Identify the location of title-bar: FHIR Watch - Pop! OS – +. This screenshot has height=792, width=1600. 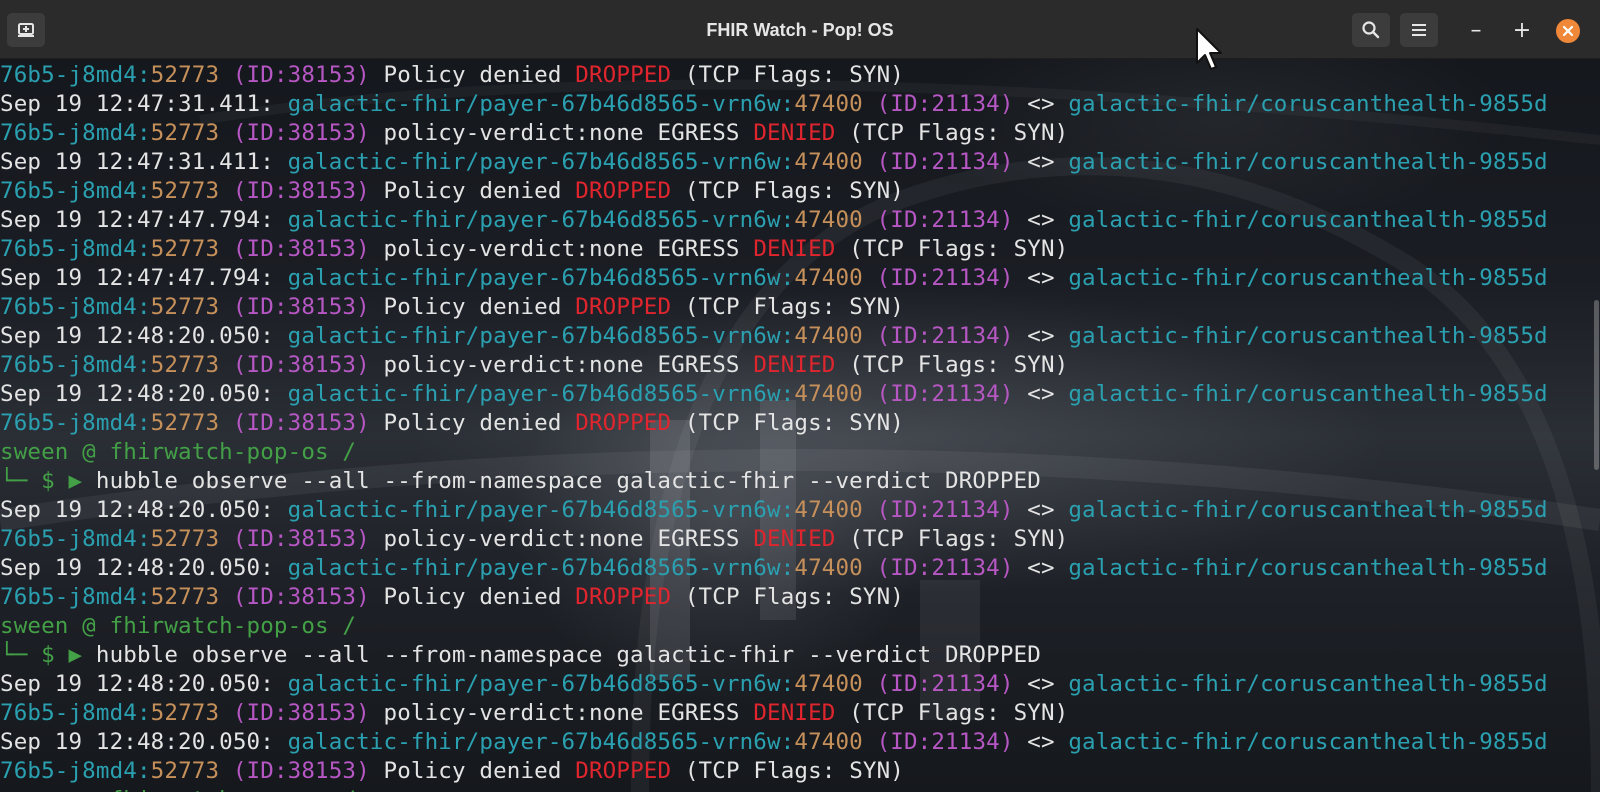
(800, 29).